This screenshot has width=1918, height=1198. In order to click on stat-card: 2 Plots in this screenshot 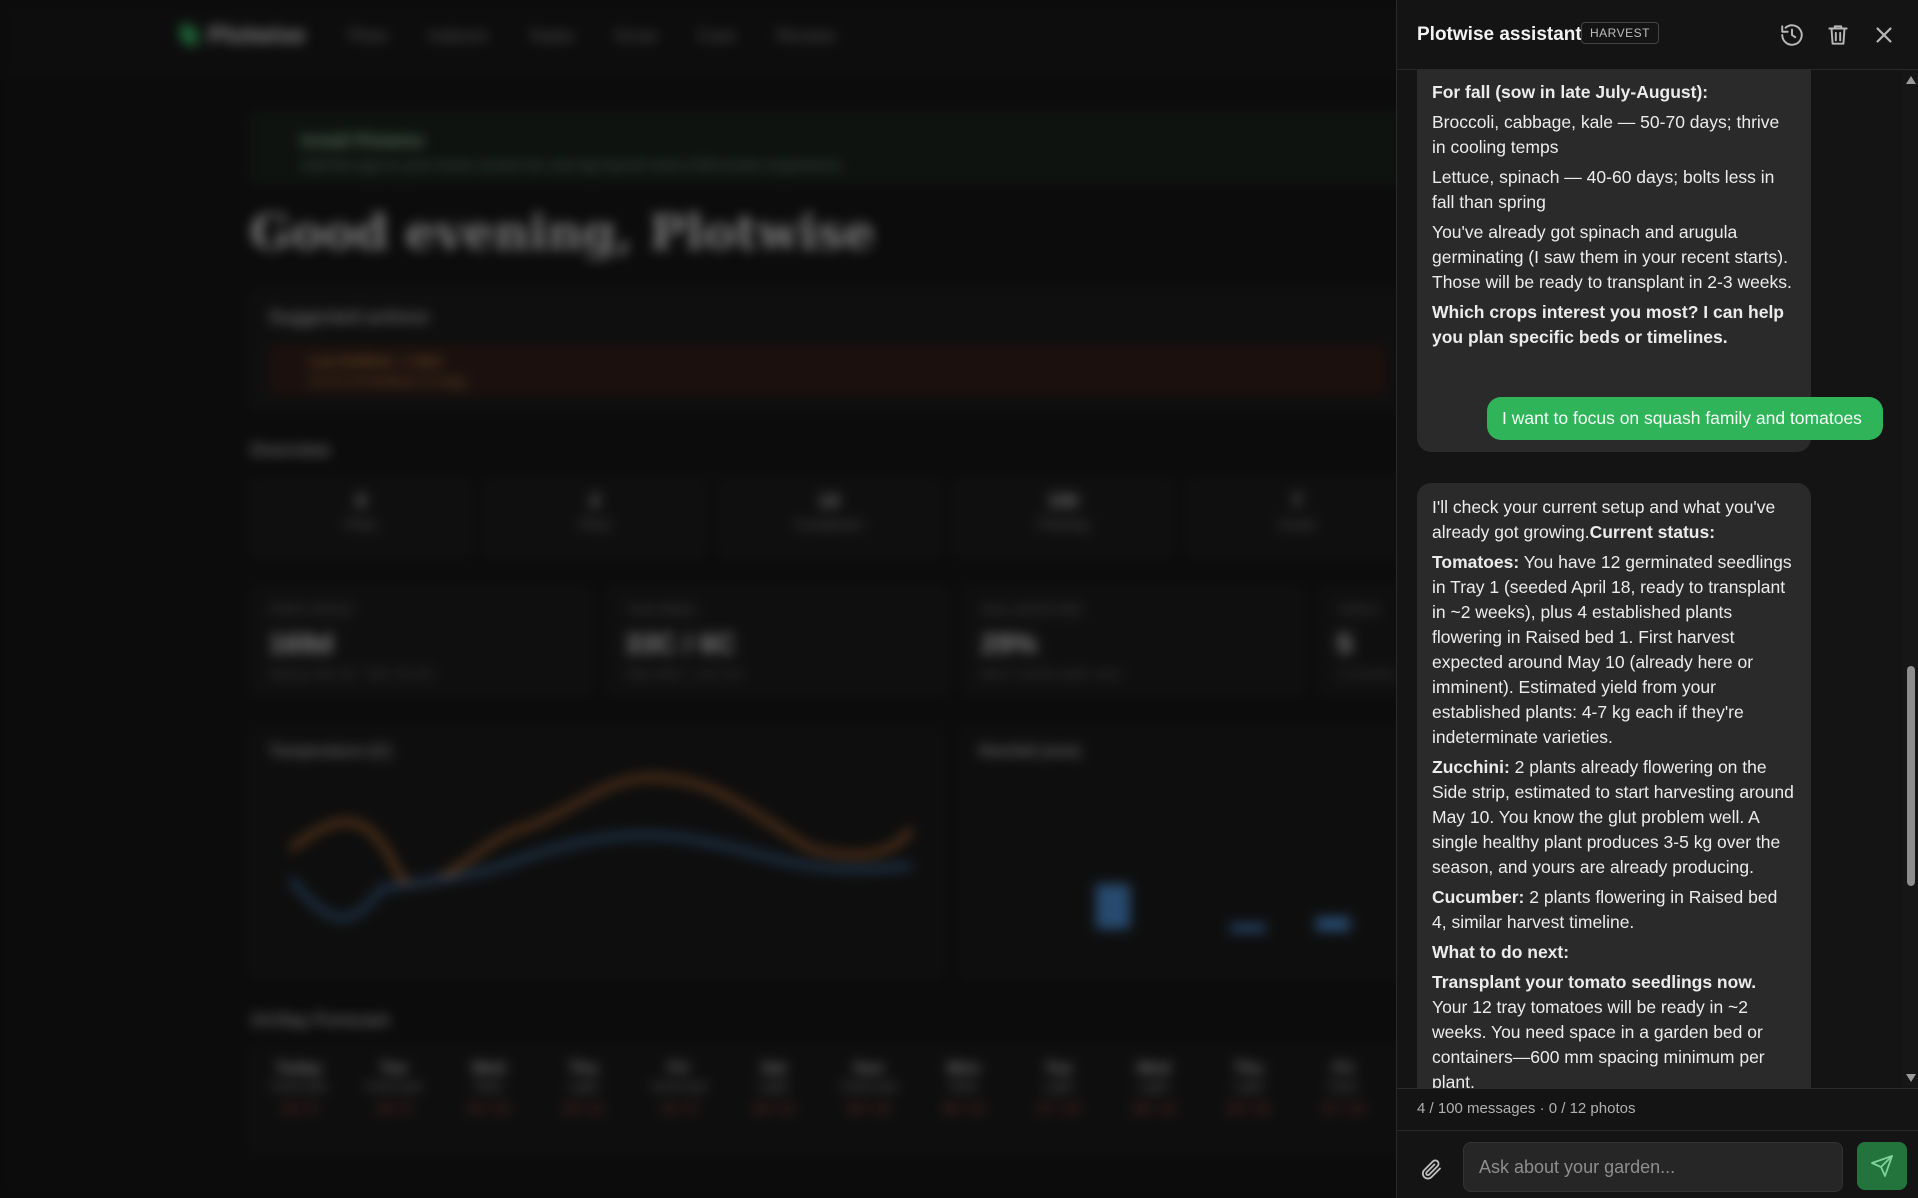, I will do `click(595, 518)`.